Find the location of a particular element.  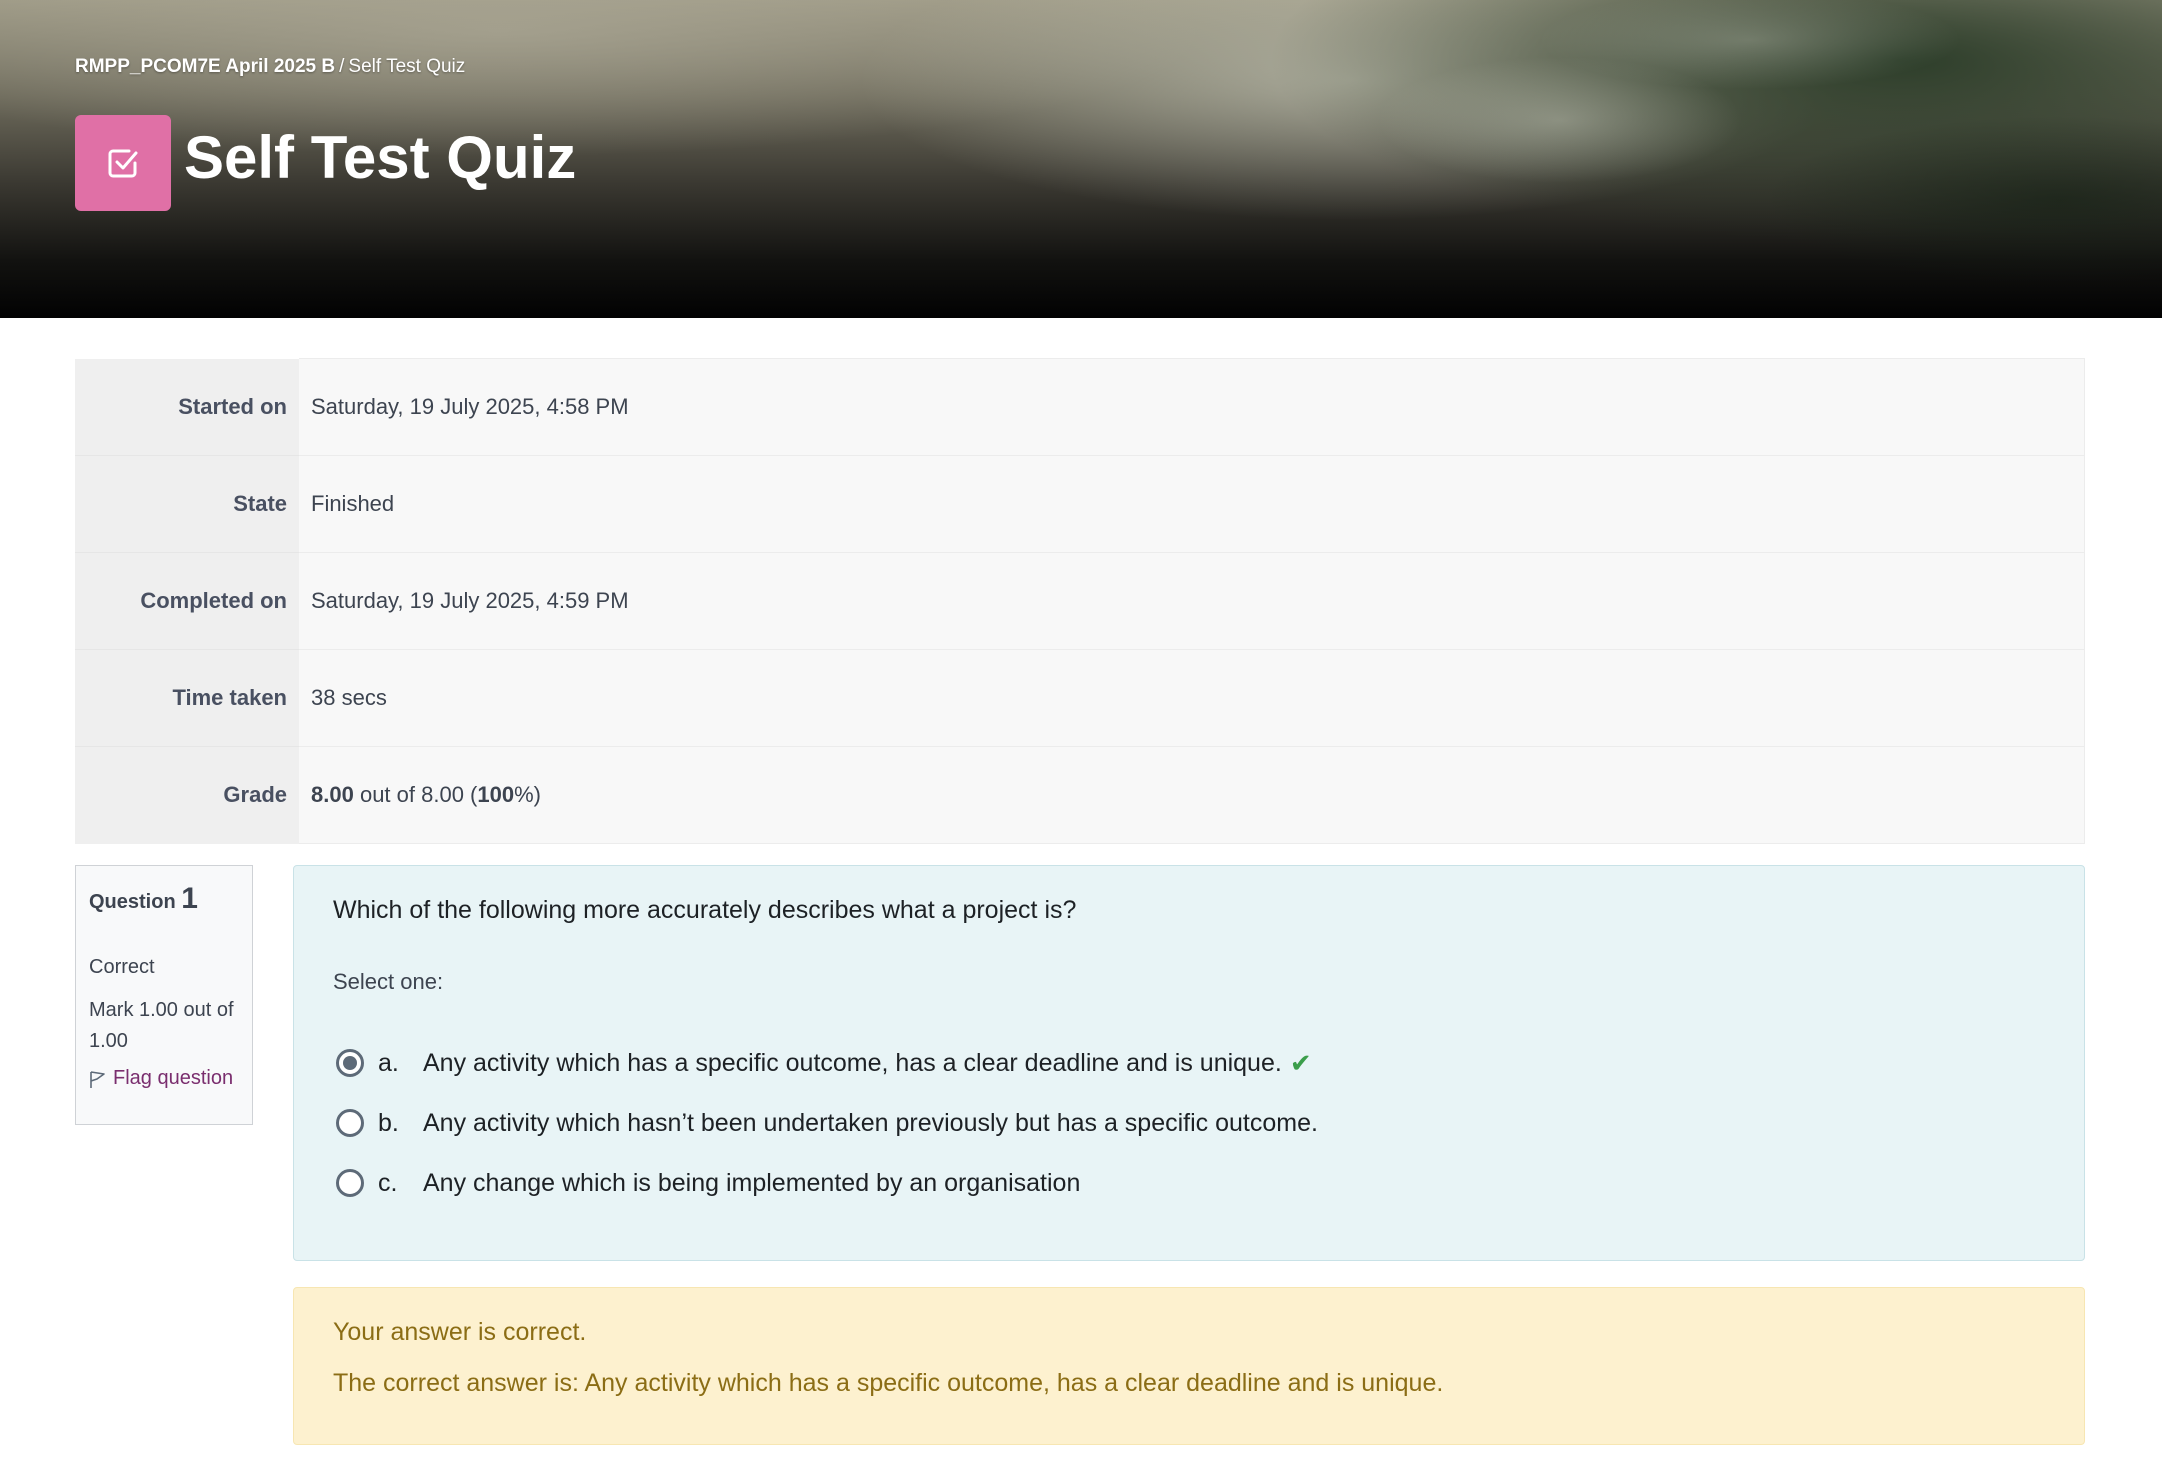

breadcrumb: RMPP_PCOM7E April 2025 B / Self Test Quiz is located at coordinates (270, 67).